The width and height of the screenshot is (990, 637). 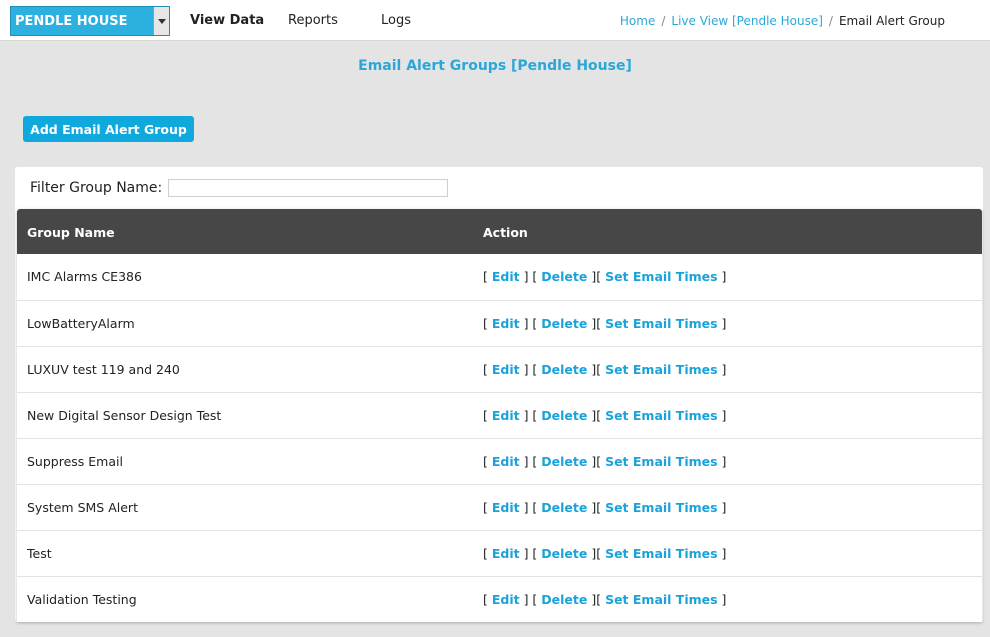 What do you see at coordinates (71, 21) in the screenshot?
I see `site-select-value: PENDLE HOUSE` at bounding box center [71, 21].